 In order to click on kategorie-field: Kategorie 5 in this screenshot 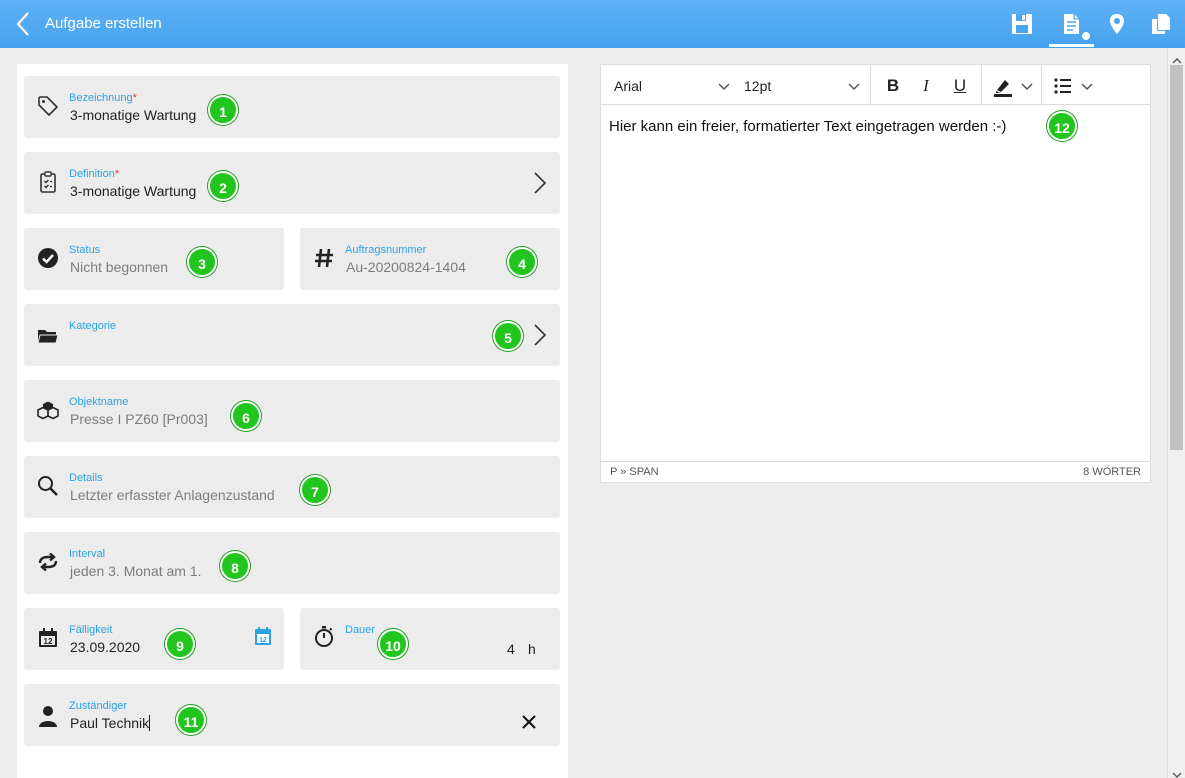, I will do `click(292, 335)`.